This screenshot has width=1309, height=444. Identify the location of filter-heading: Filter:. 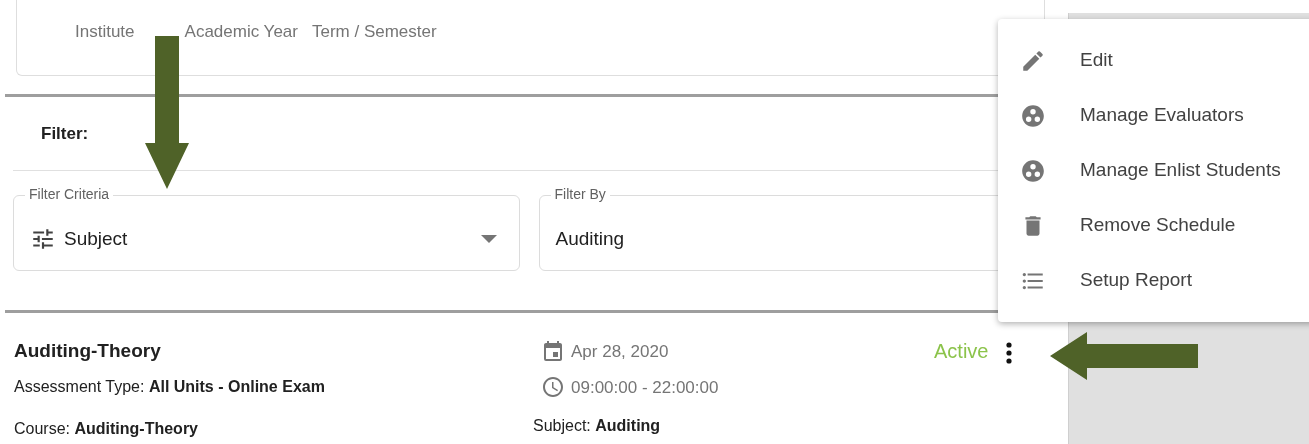
(65, 133).